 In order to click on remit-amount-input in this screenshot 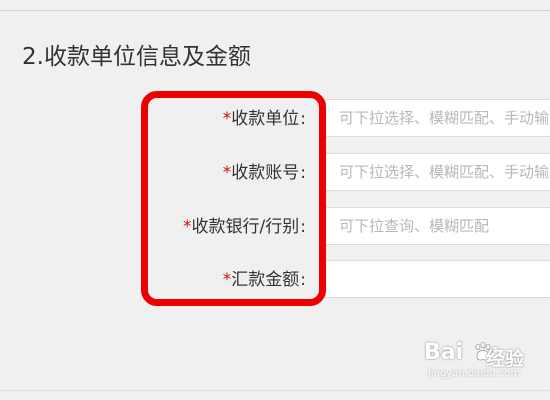, I will do `click(438, 279)`.